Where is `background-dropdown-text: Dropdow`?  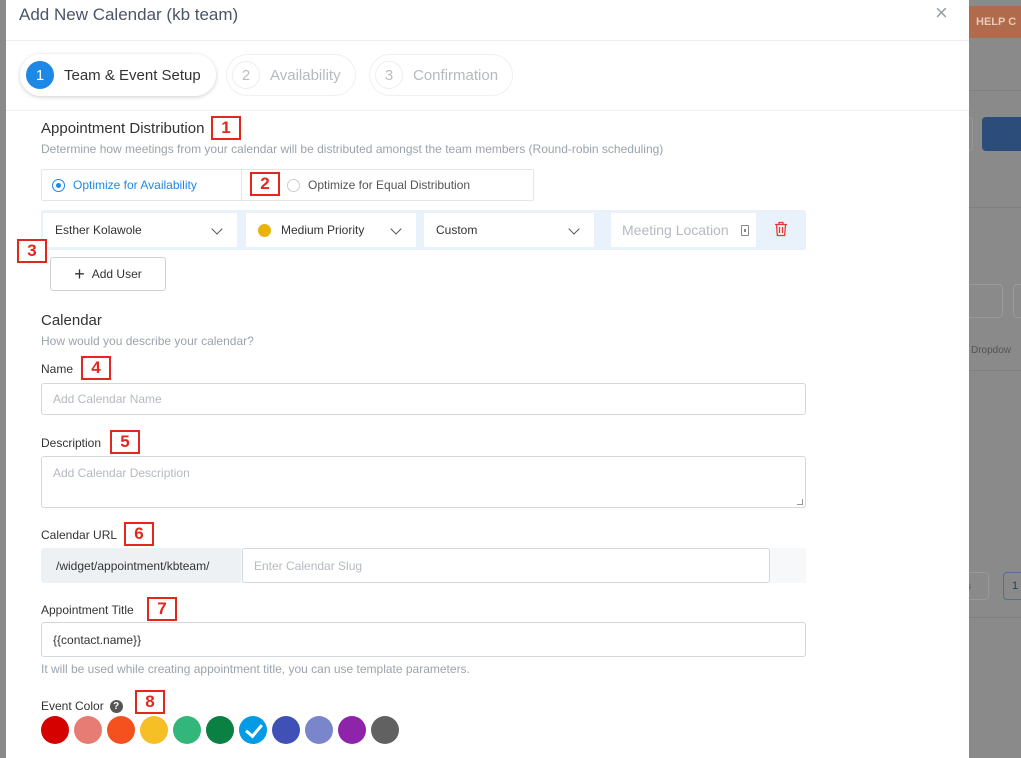
background-dropdown-text: Dropdow is located at coordinates (991, 350).